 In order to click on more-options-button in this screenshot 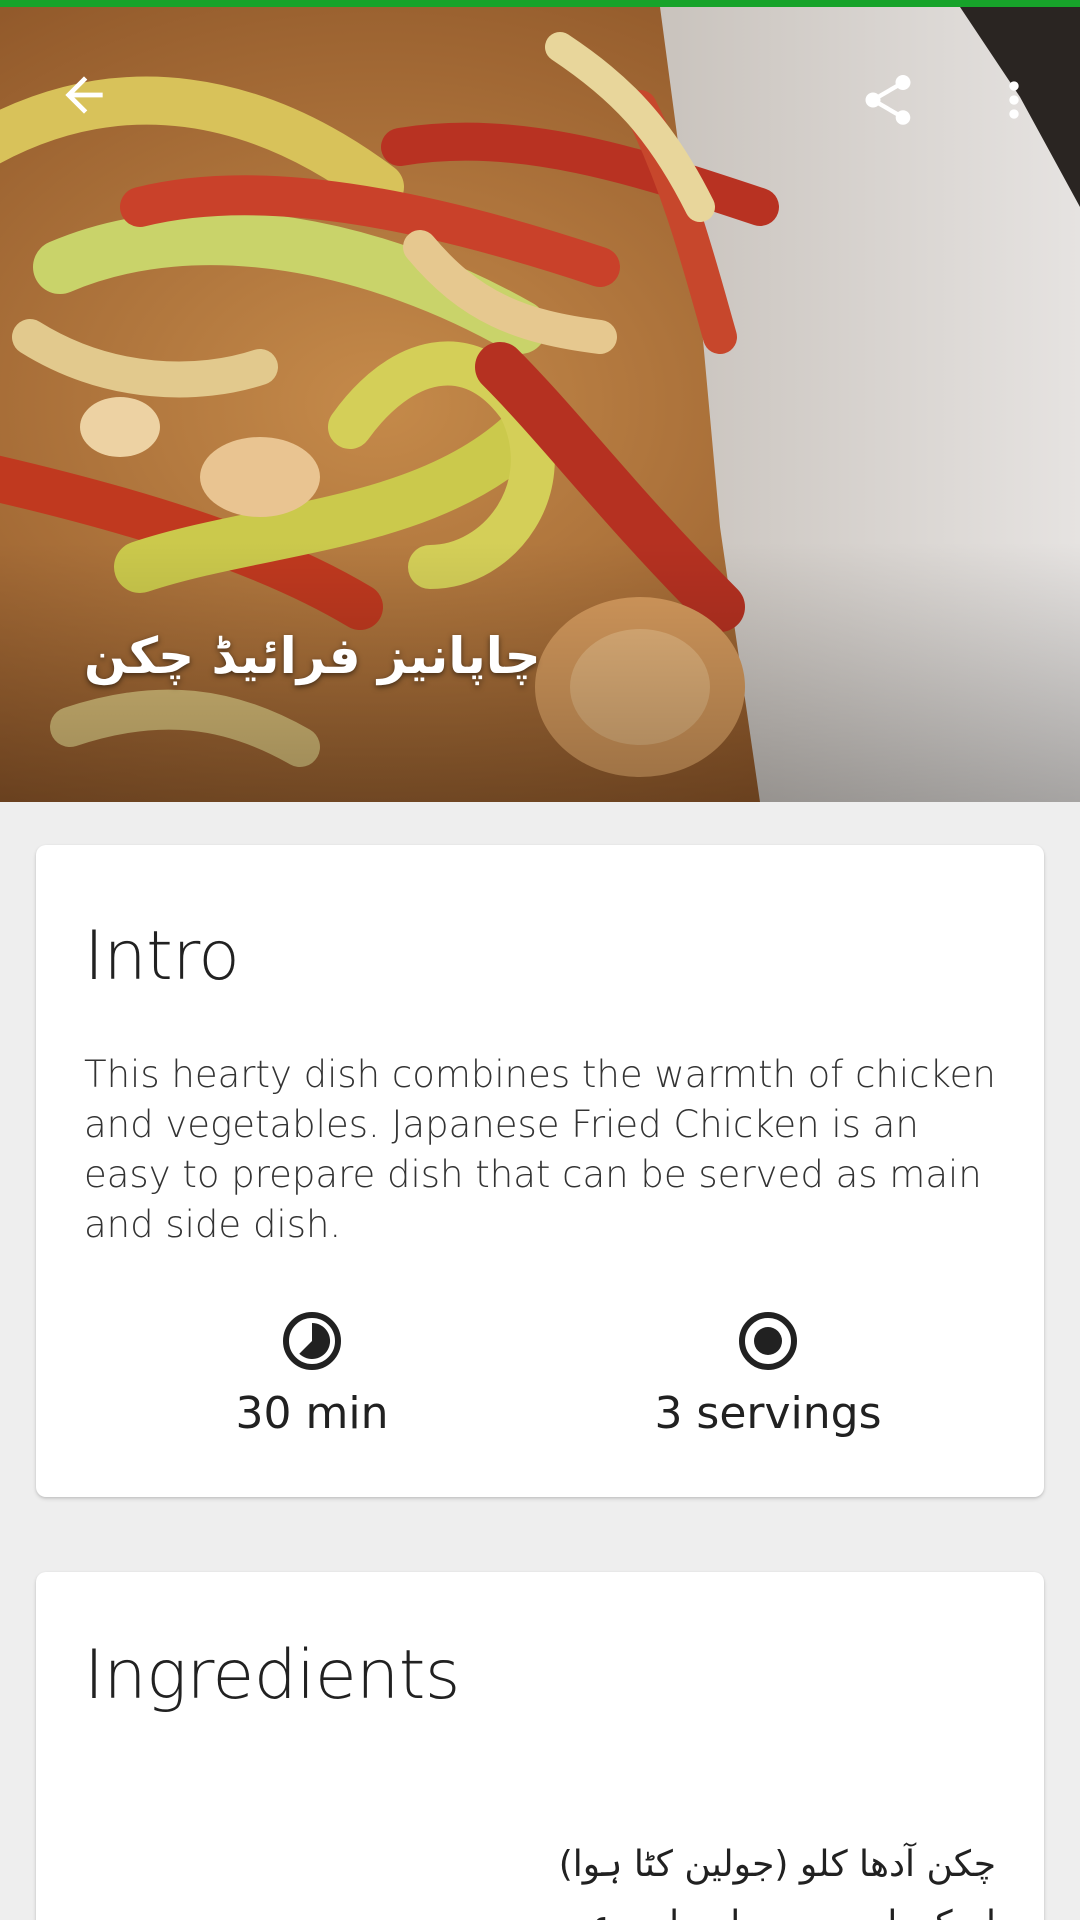, I will do `click(1014, 100)`.